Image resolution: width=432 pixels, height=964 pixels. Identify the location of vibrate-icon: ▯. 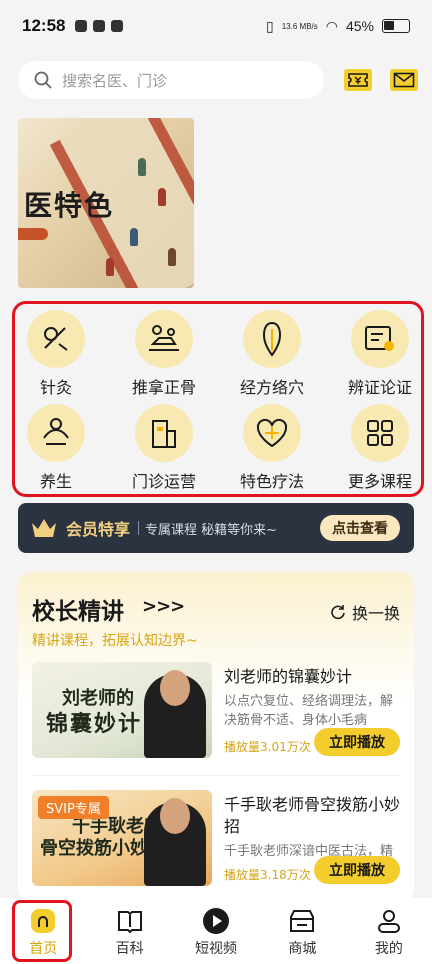
(270, 25).